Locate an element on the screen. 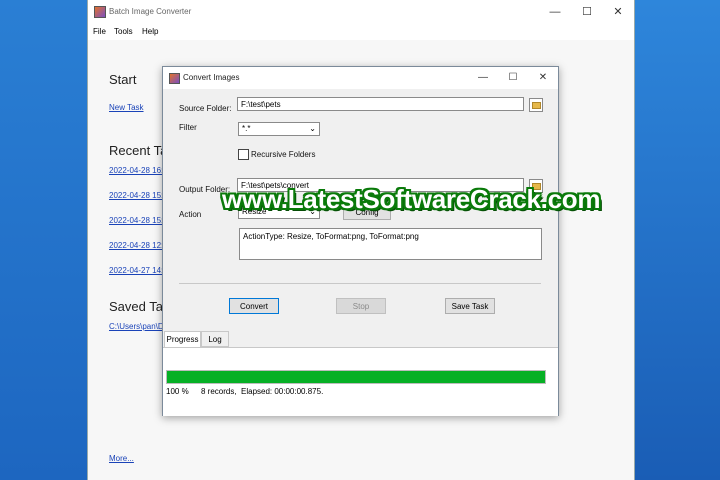 Image resolution: width=720 pixels, height=480 pixels. desktop-background-right is located at coordinates (676, 240).